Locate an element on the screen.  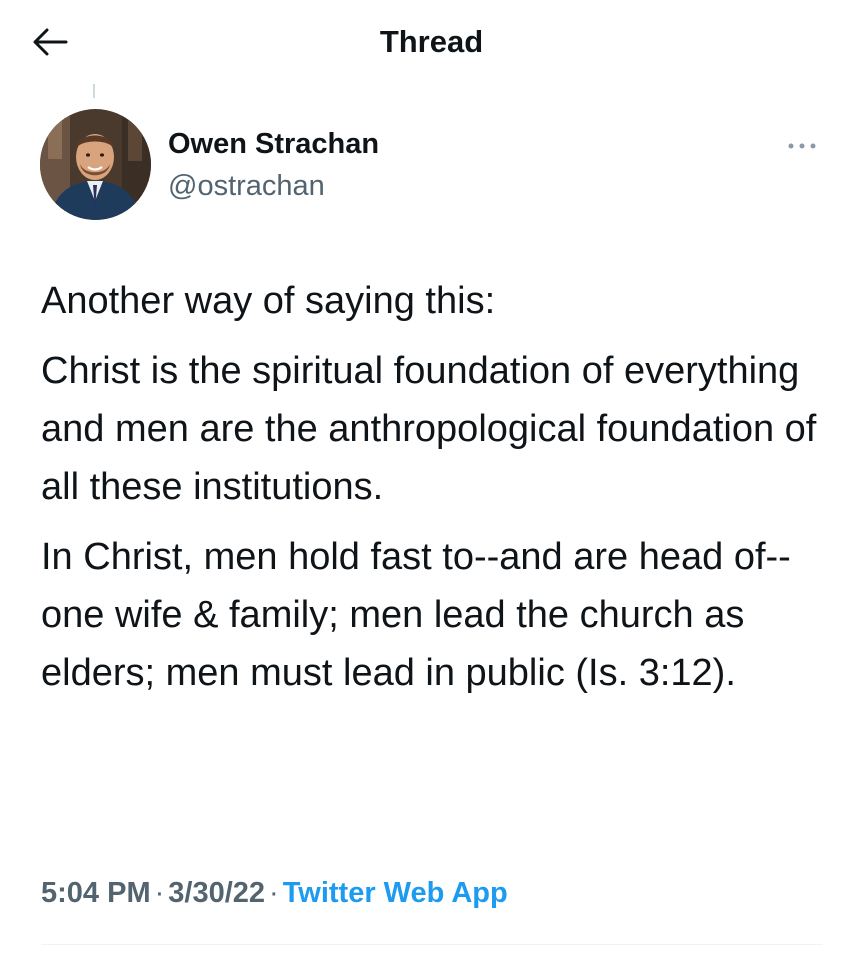
more-options-button is located at coordinates (802, 146).